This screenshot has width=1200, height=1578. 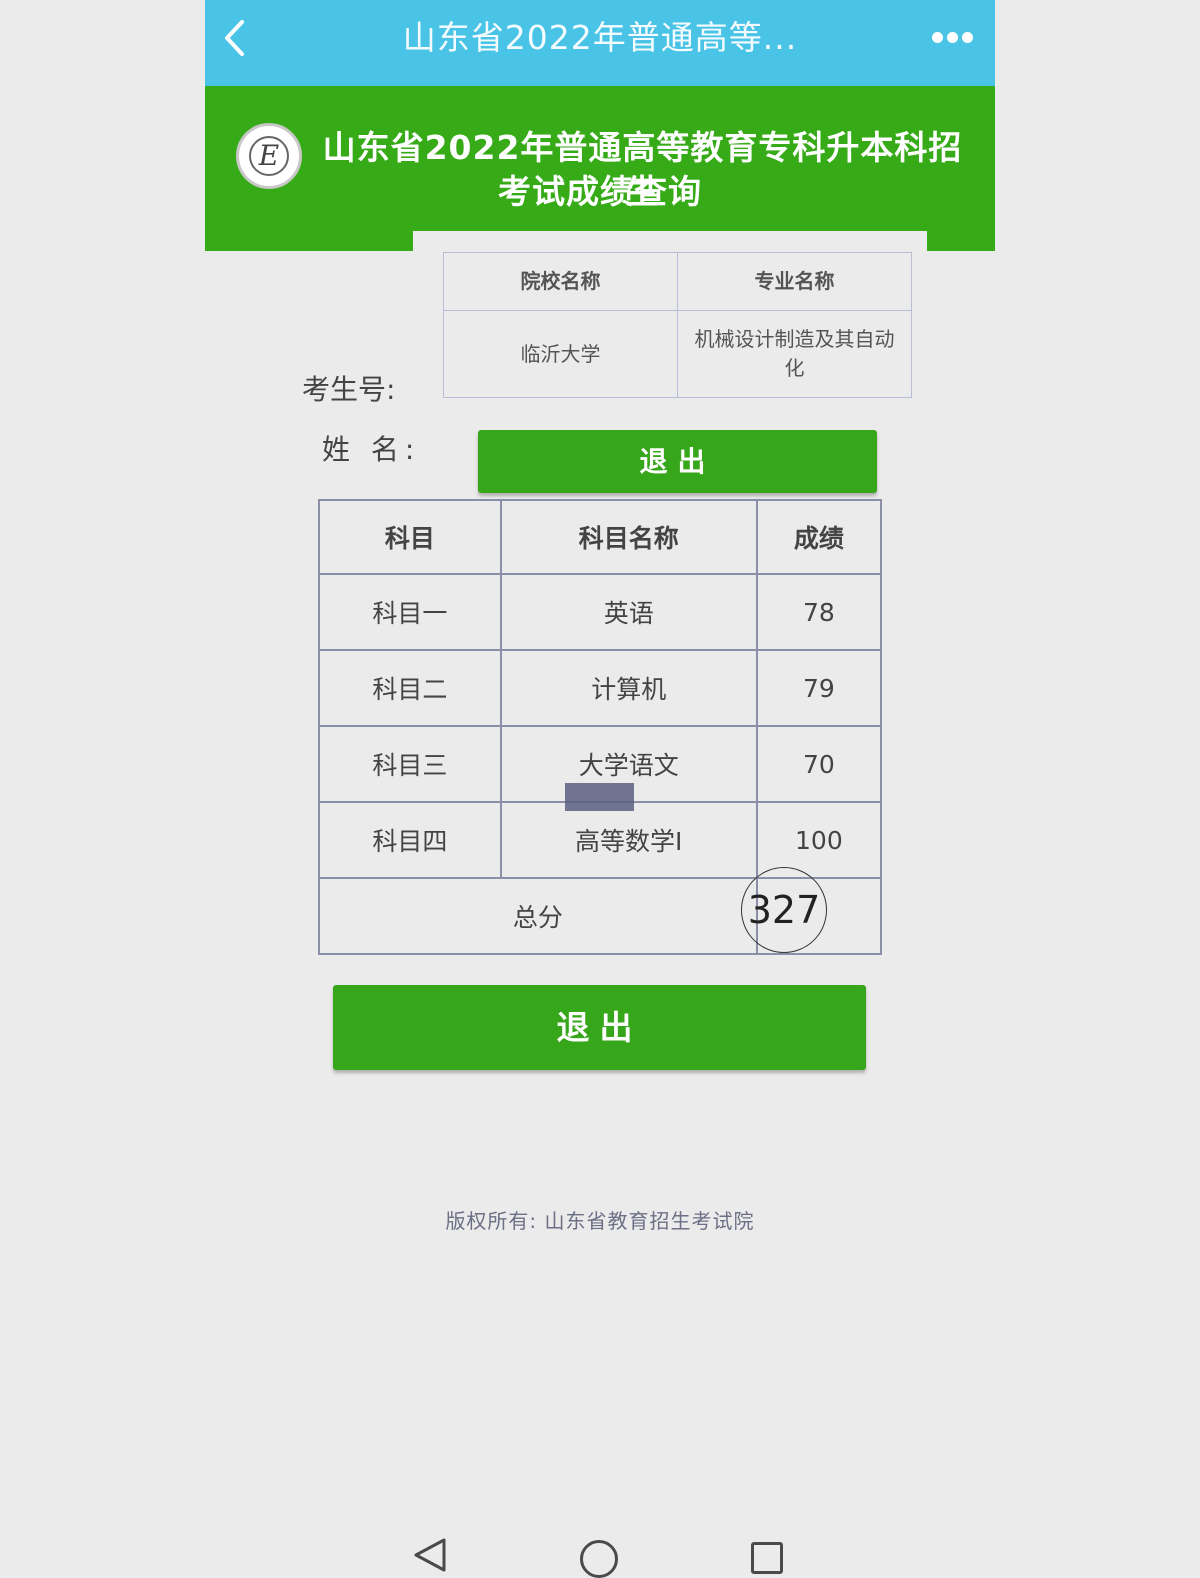 I want to click on exam-number-label: 考生号:, so click(x=349, y=389).